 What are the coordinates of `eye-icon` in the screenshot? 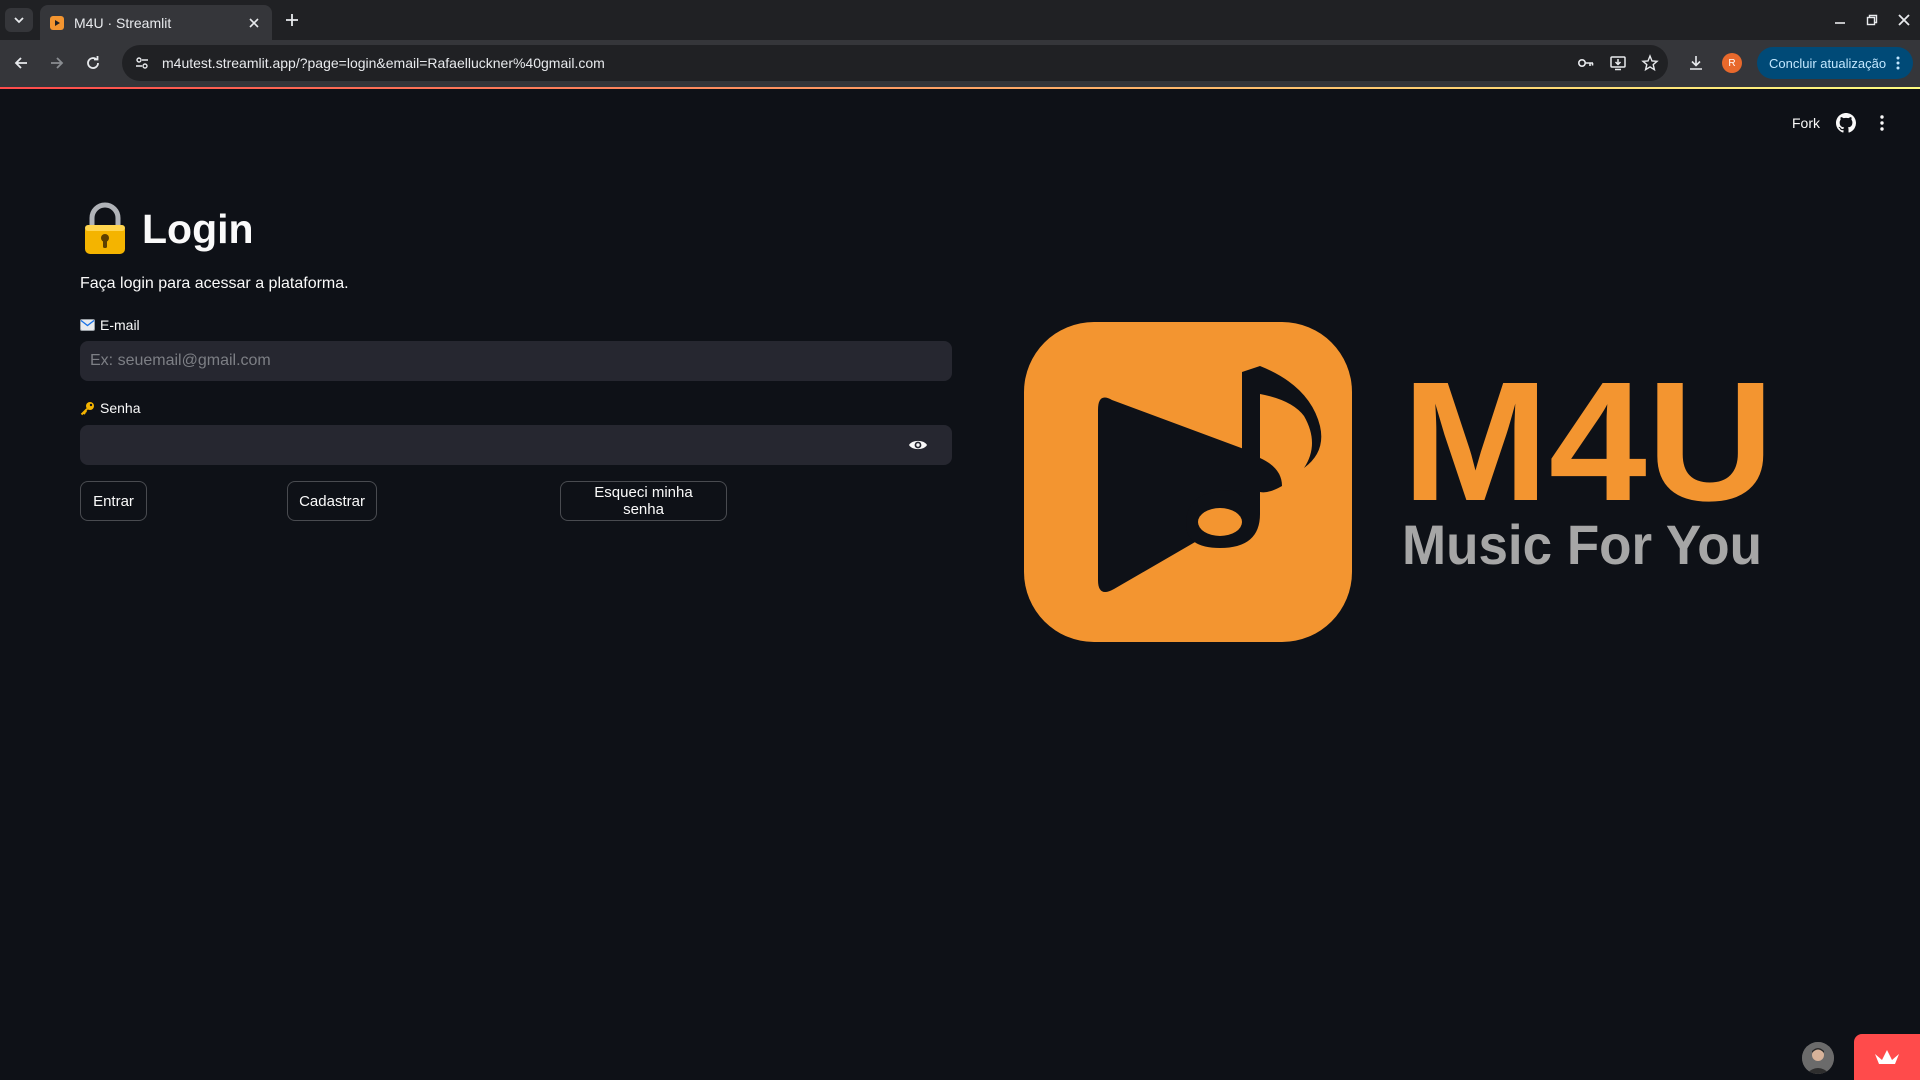 It's located at (918, 445).